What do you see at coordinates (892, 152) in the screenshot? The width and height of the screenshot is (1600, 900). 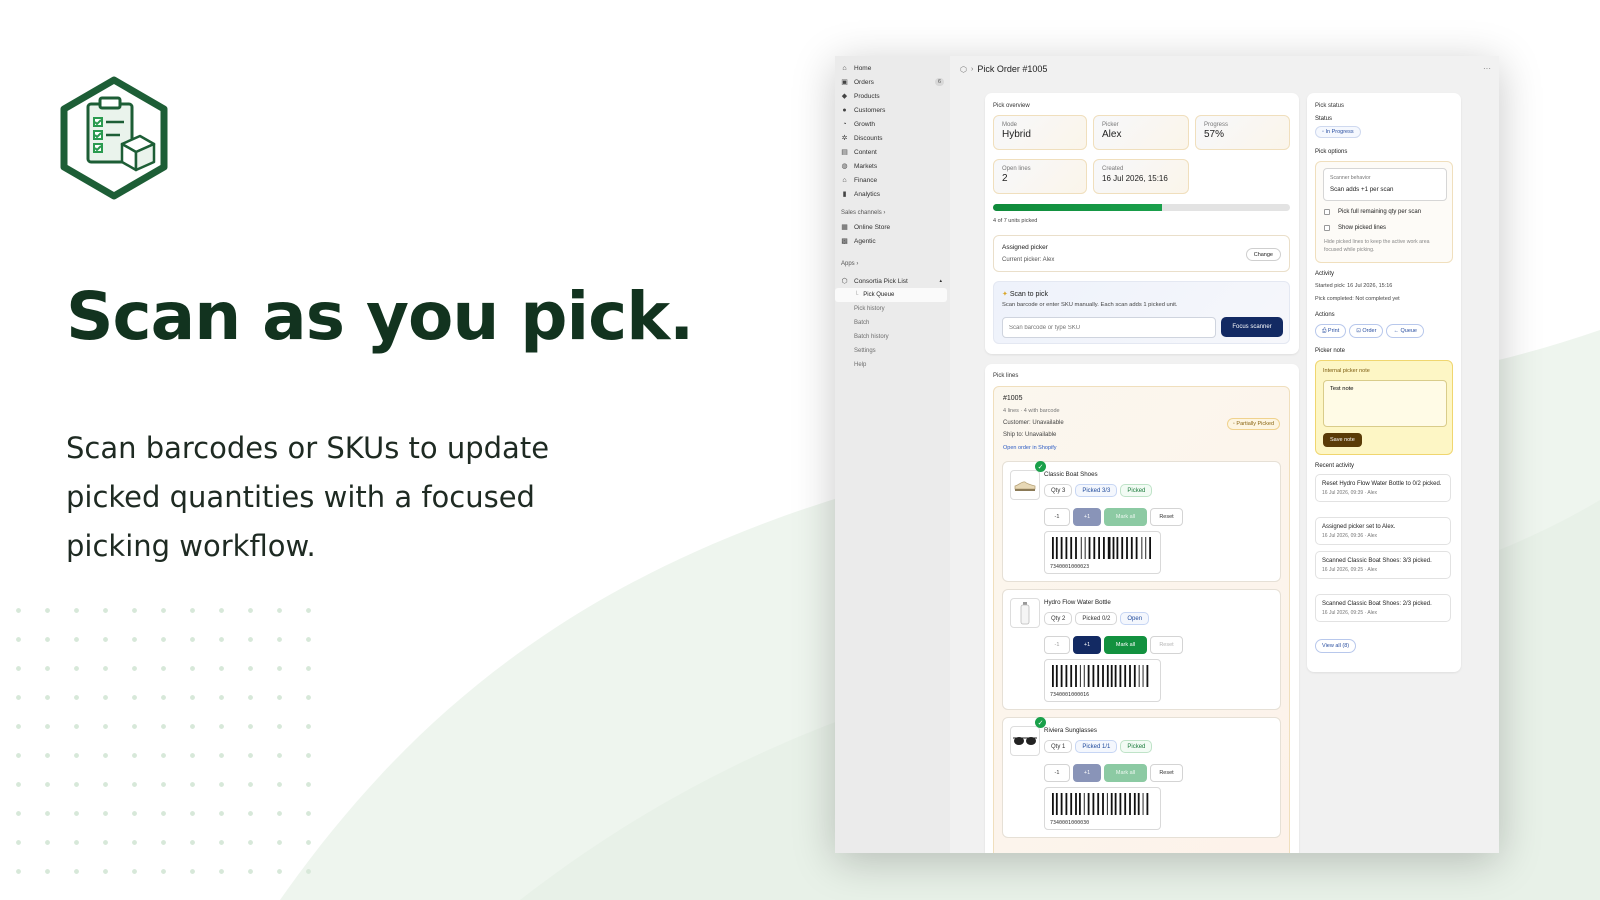 I see `sidebar-item-content: ▤ Content` at bounding box center [892, 152].